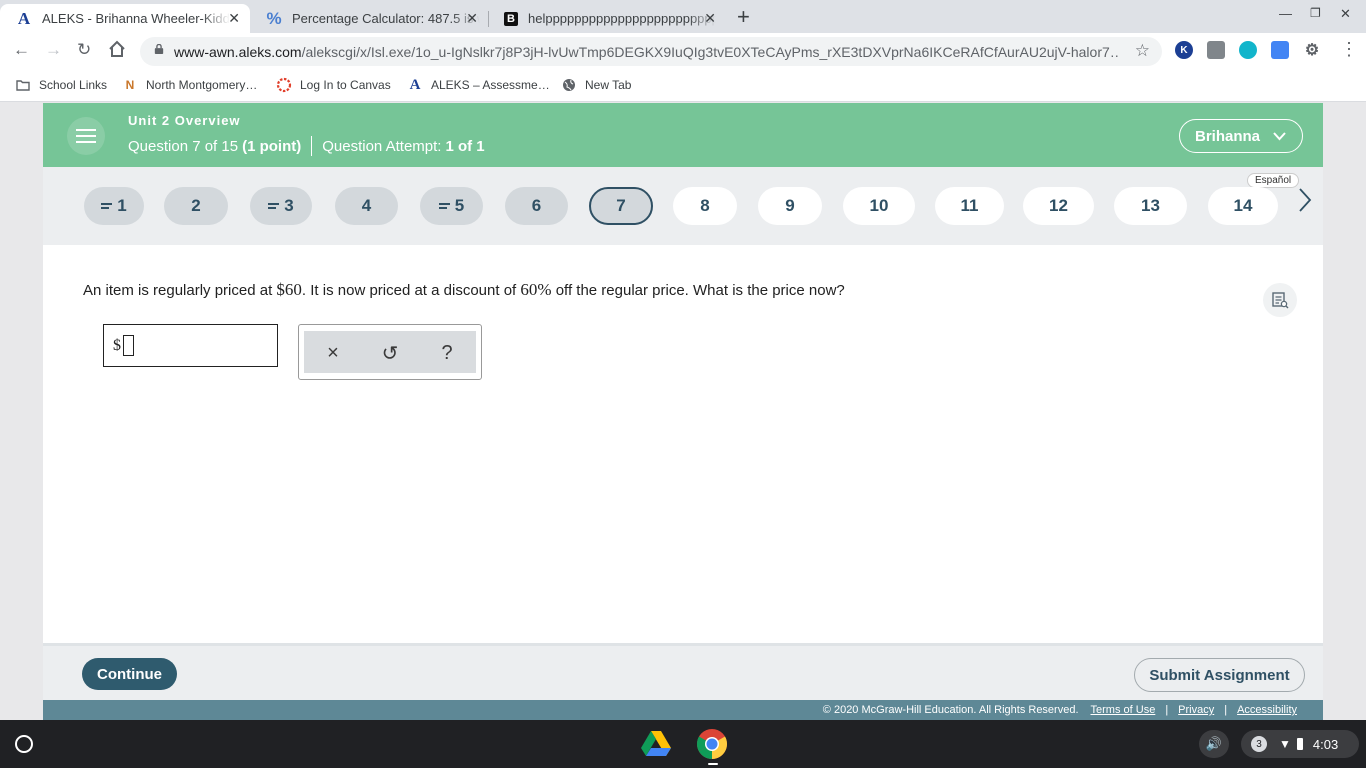 The width and height of the screenshot is (1366, 768). Describe the element at coordinates (1228, 136) in the screenshot. I see `user-name: Brihanna` at that location.